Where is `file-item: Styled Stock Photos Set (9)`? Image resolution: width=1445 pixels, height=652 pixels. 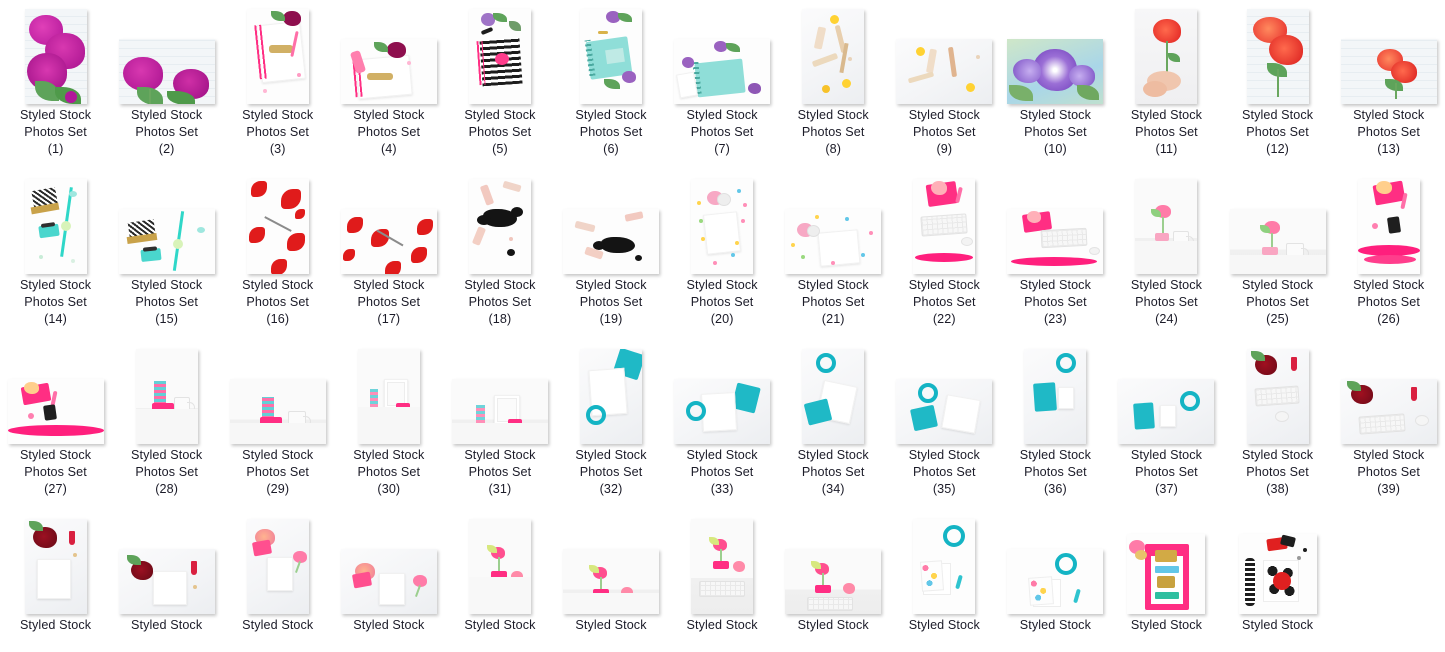 file-item: Styled Stock Photos Set (9) is located at coordinates (944, 85).